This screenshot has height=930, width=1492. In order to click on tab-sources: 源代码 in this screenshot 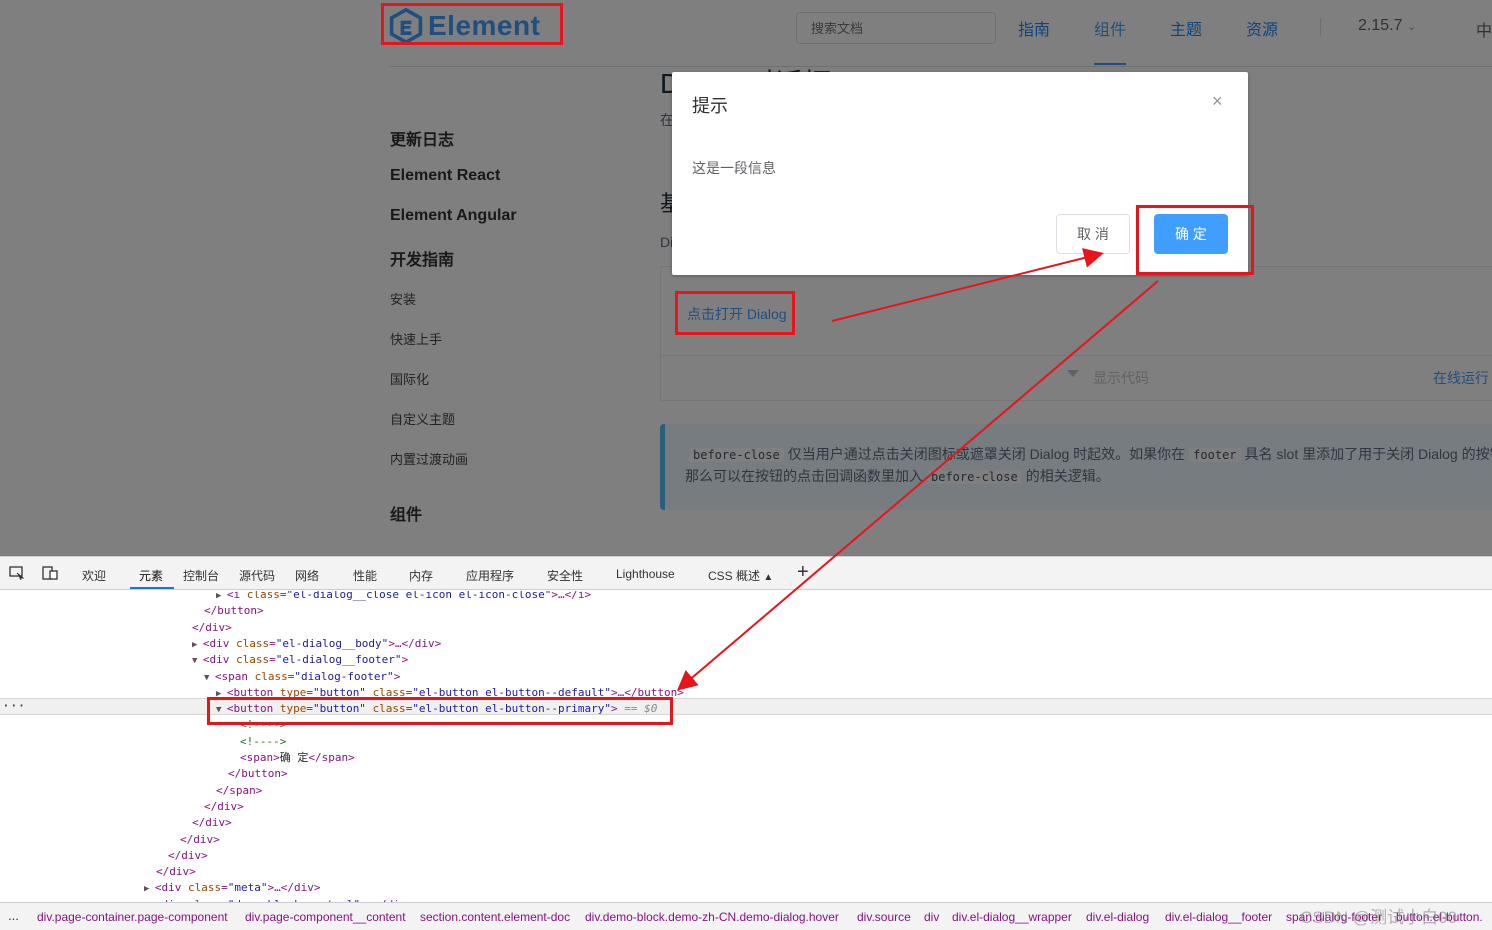, I will do `click(257, 575)`.